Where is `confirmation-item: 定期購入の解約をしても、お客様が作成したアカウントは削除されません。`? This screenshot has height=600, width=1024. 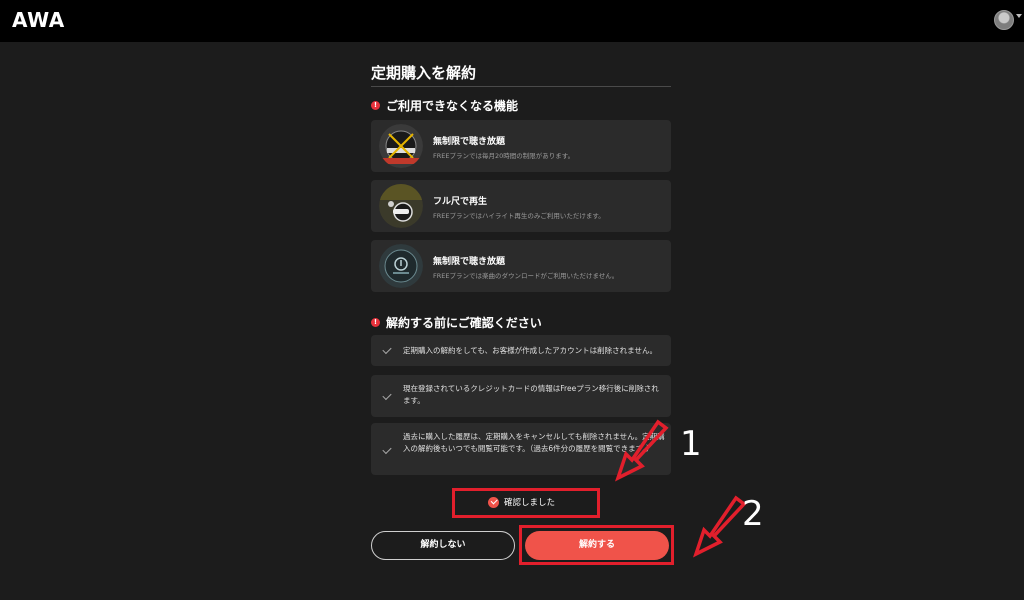 confirmation-item: 定期購入の解約をしても、お客様が作成したアカウントは削除されません。 is located at coordinates (521, 350).